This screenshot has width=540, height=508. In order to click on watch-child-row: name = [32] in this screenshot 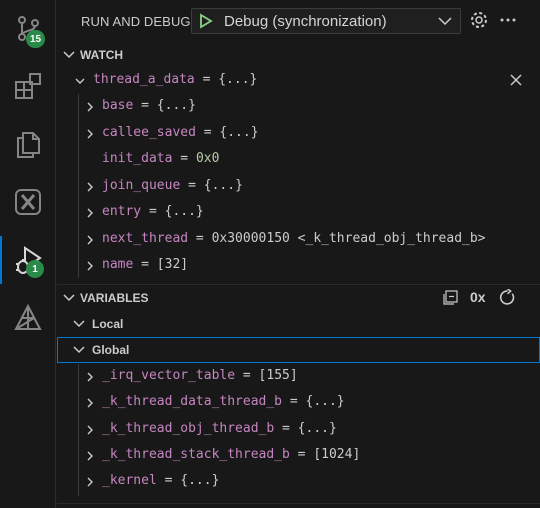, I will do `click(298, 266)`.